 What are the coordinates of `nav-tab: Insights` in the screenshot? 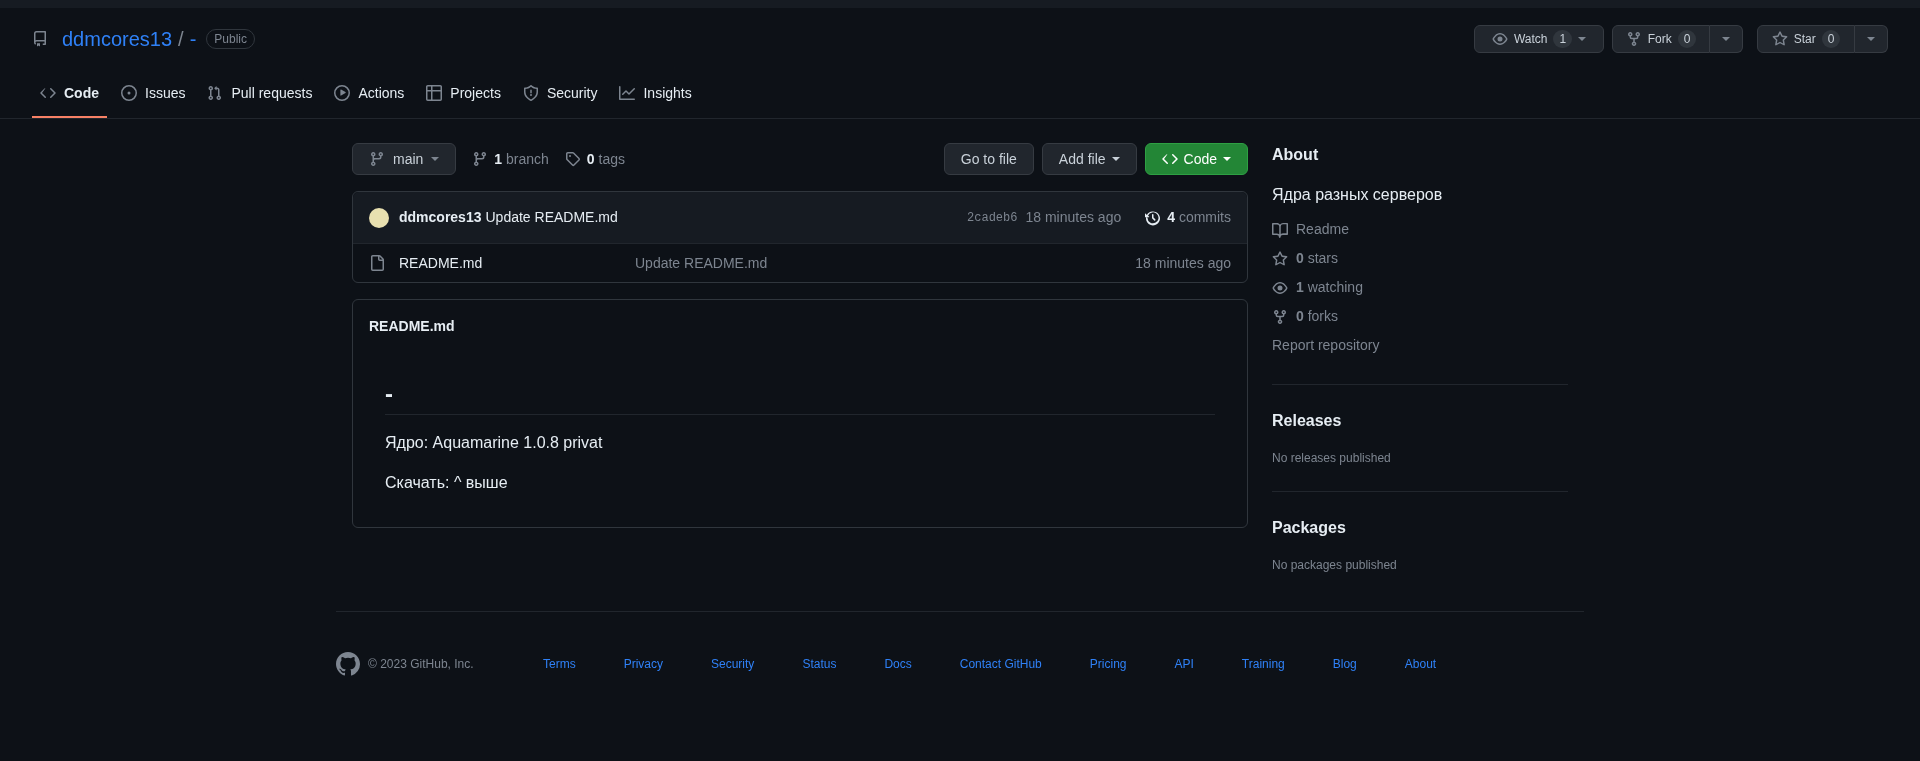 It's located at (655, 94).